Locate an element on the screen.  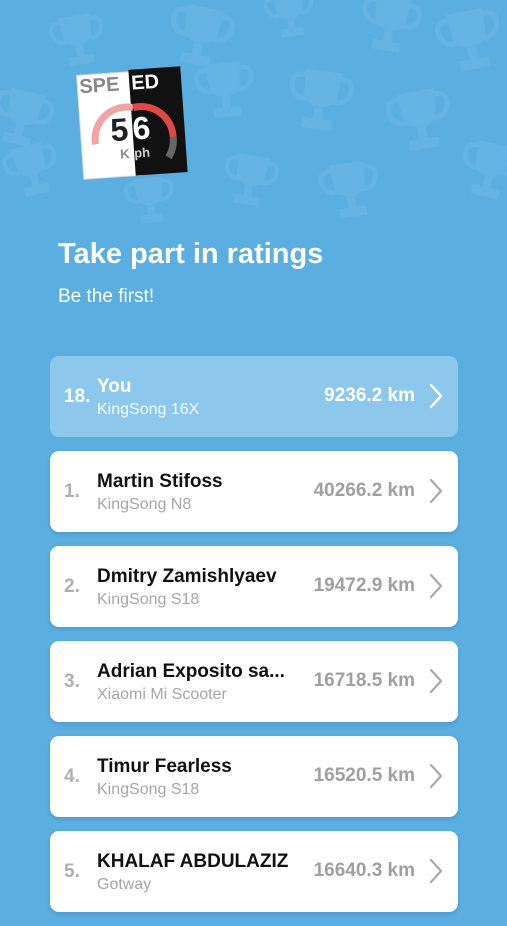
rider-name: You is located at coordinates (114, 386).